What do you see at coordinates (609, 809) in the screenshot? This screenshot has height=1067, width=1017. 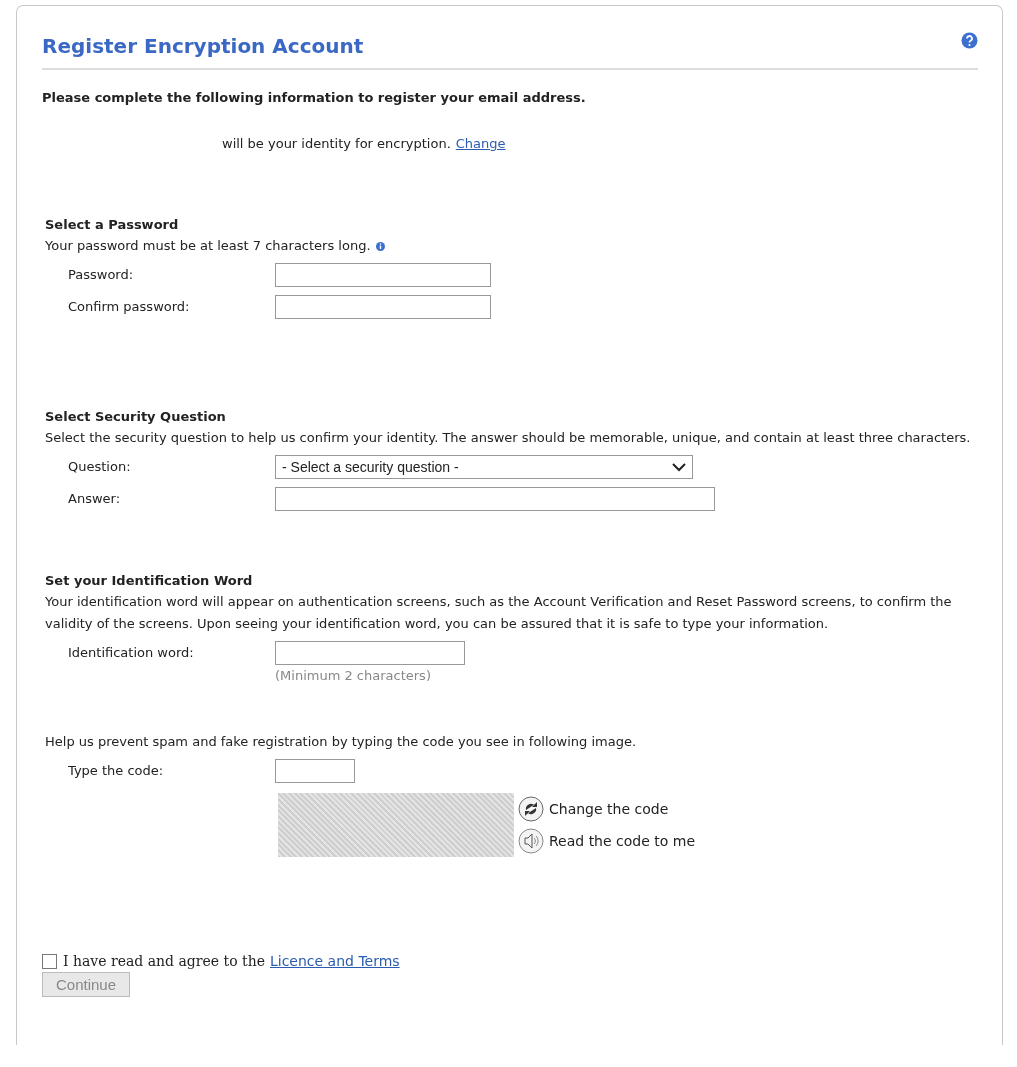 I see `captcha-action-link: Change the code` at bounding box center [609, 809].